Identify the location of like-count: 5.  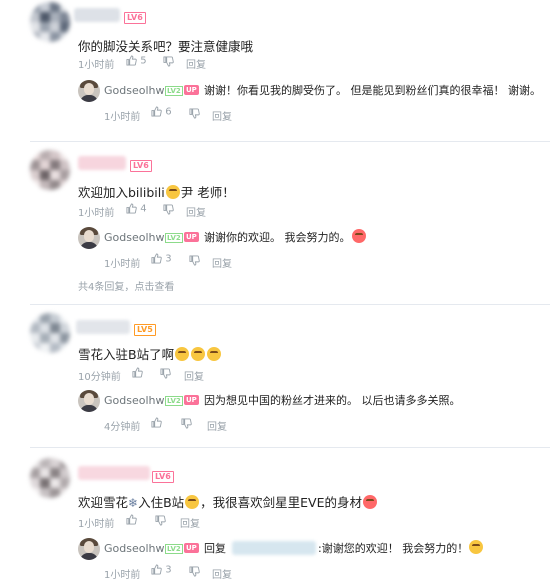
(143, 61).